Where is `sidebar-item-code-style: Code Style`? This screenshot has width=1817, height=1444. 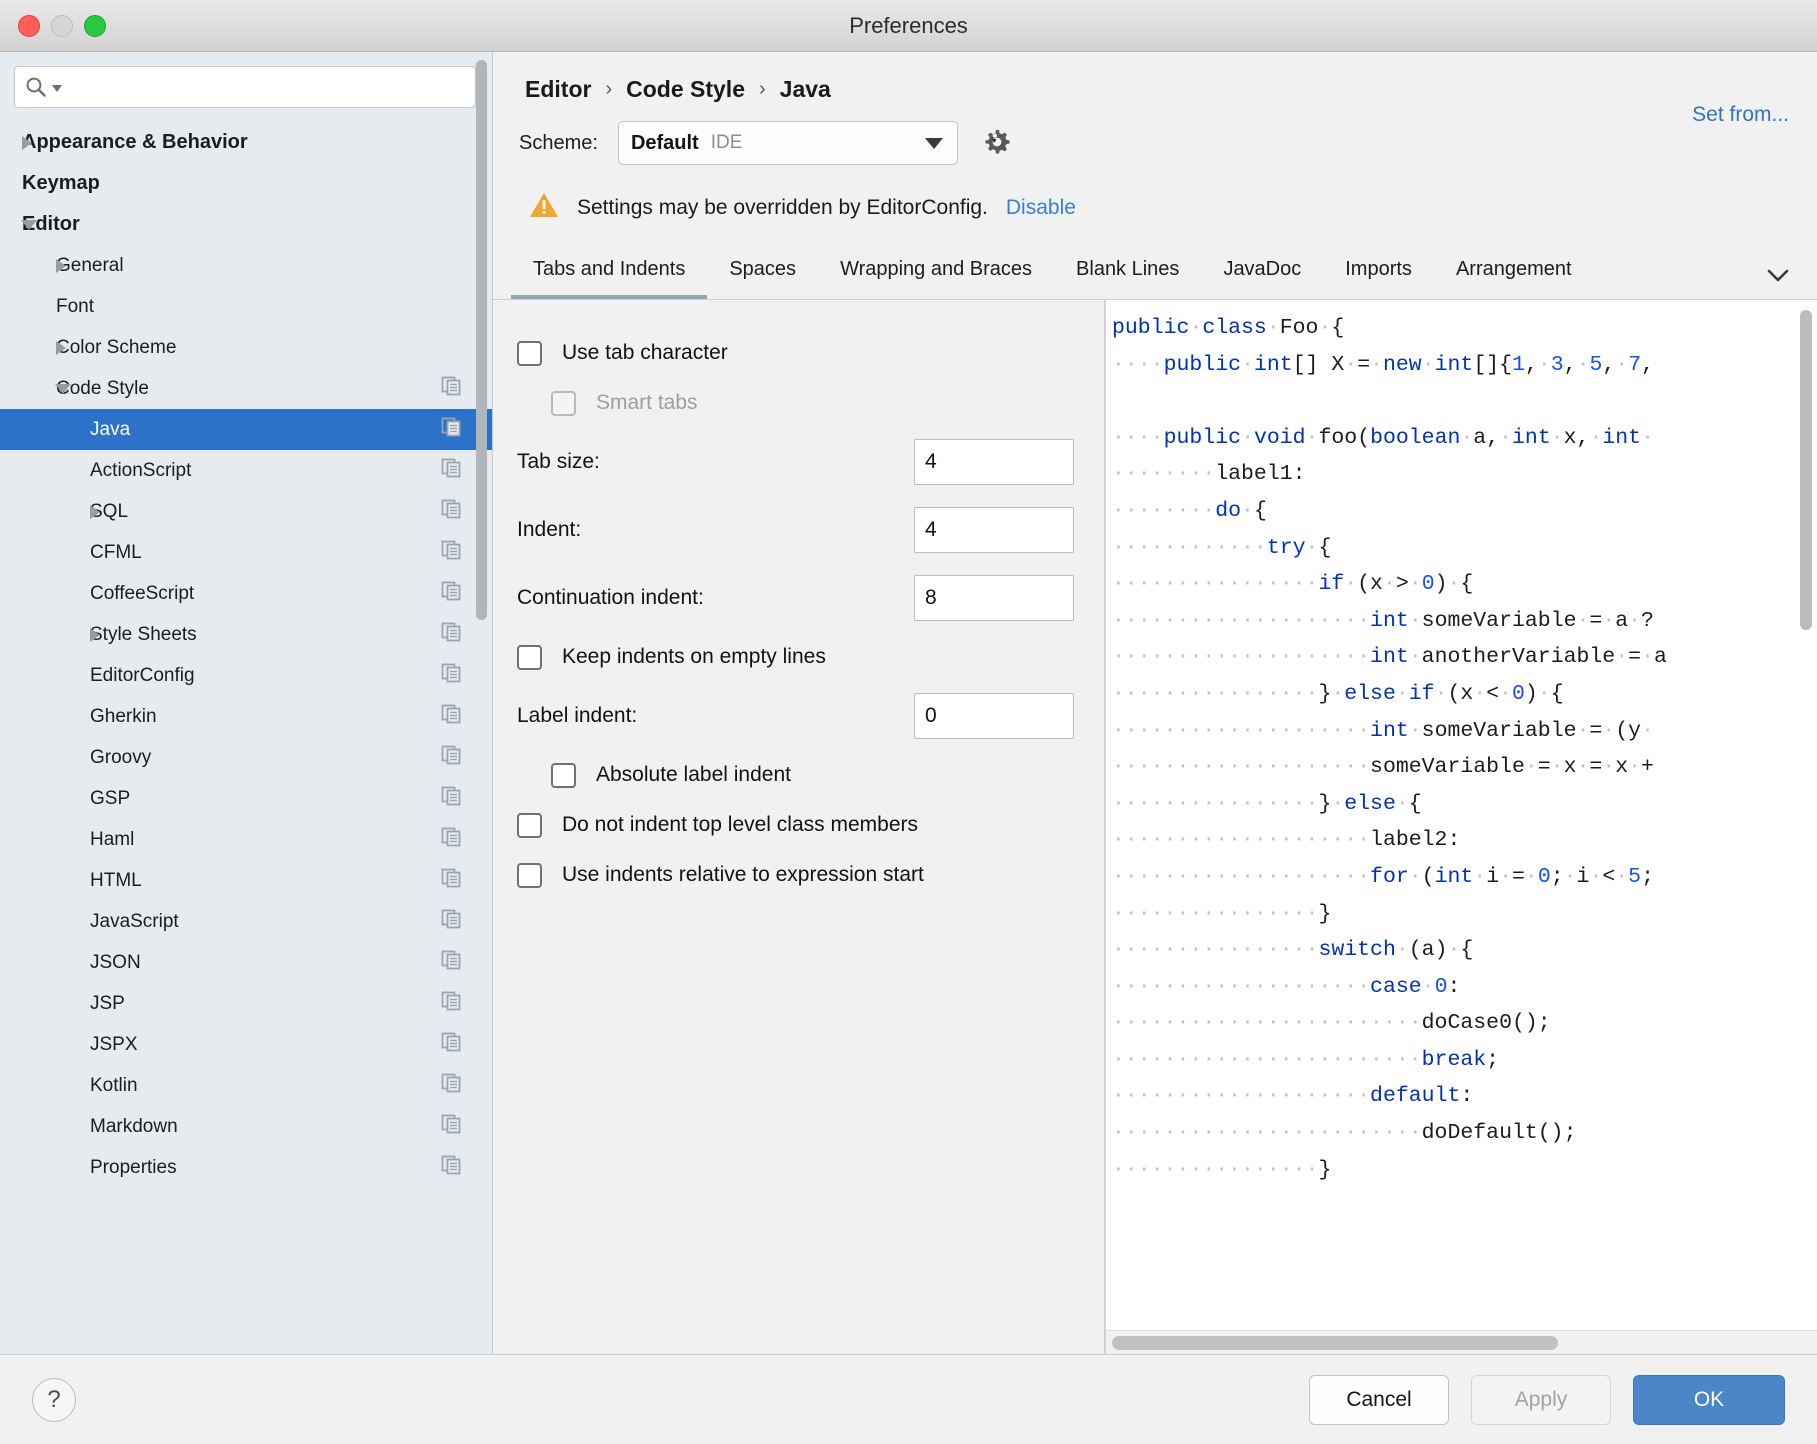 sidebar-item-code-style: Code Style is located at coordinates (246, 388).